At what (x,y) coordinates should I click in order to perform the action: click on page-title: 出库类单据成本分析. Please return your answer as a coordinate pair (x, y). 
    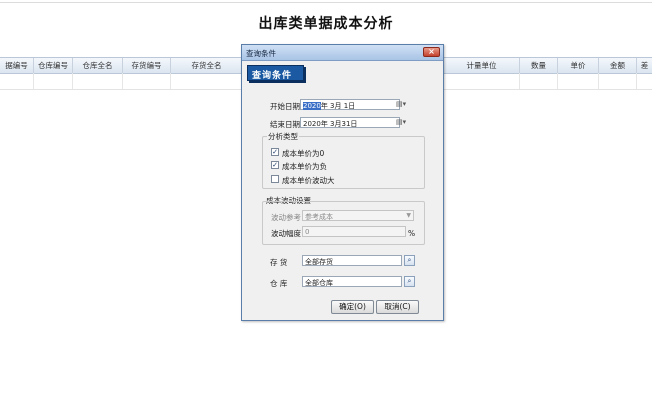
    Looking at the image, I should click on (326, 23).